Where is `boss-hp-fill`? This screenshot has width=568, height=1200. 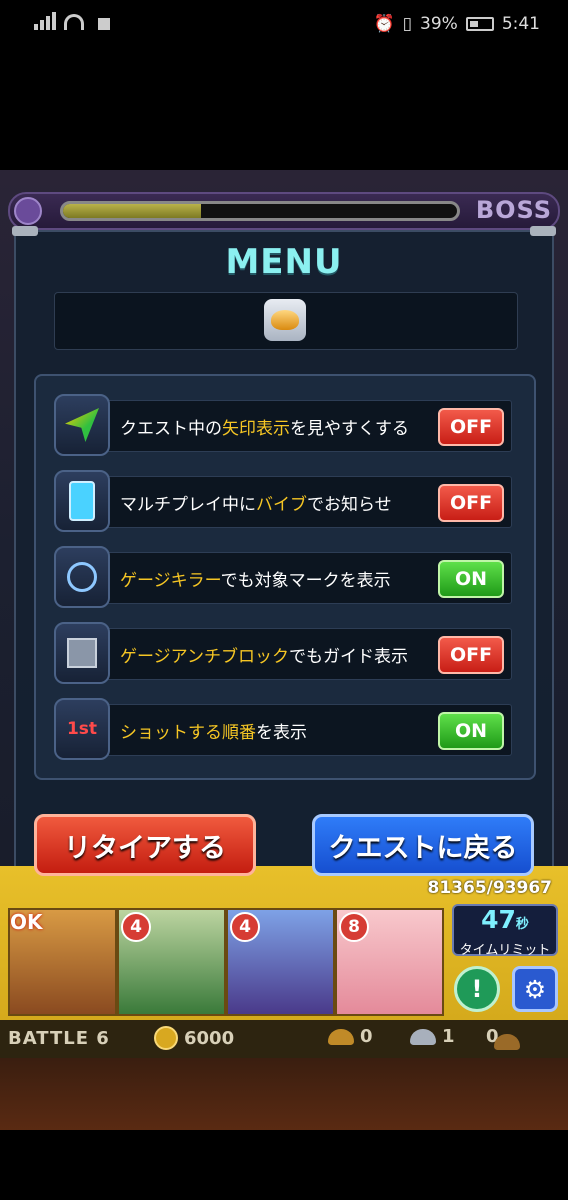 boss-hp-fill is located at coordinates (132, 211).